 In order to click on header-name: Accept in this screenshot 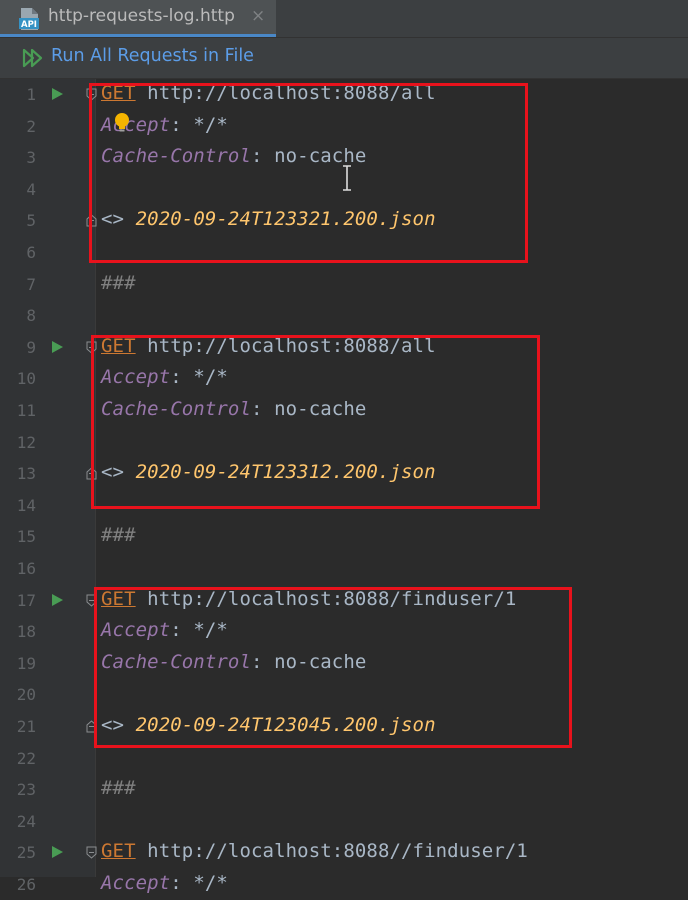, I will do `click(136, 883)`.